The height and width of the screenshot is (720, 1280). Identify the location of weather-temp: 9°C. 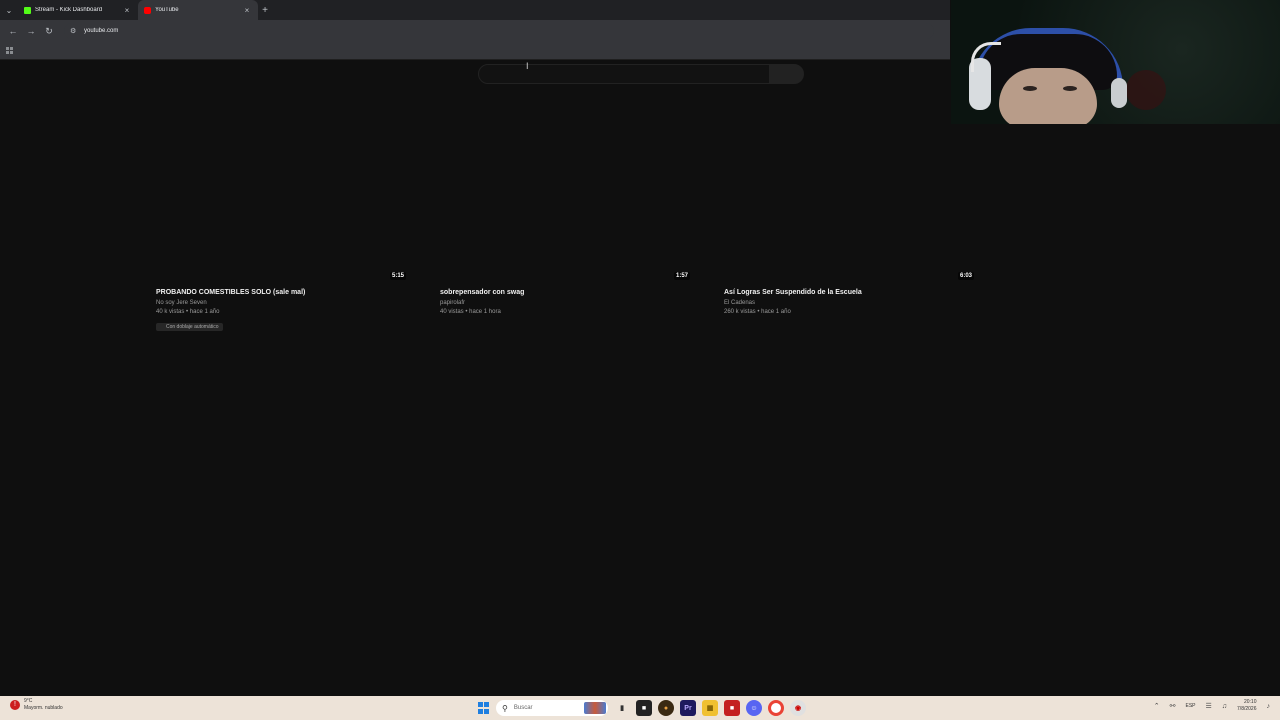
(28, 701).